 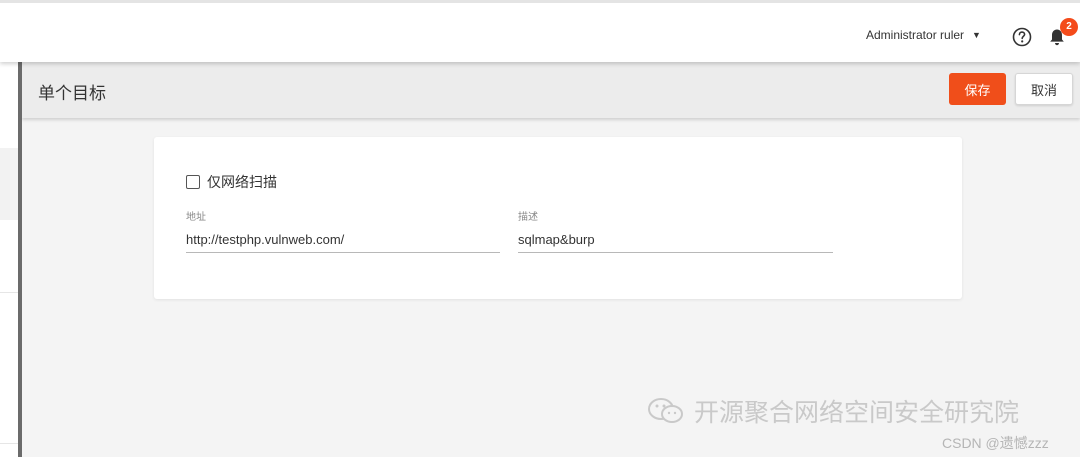 What do you see at coordinates (196, 217) in the screenshot?
I see `address-label: 地址` at bounding box center [196, 217].